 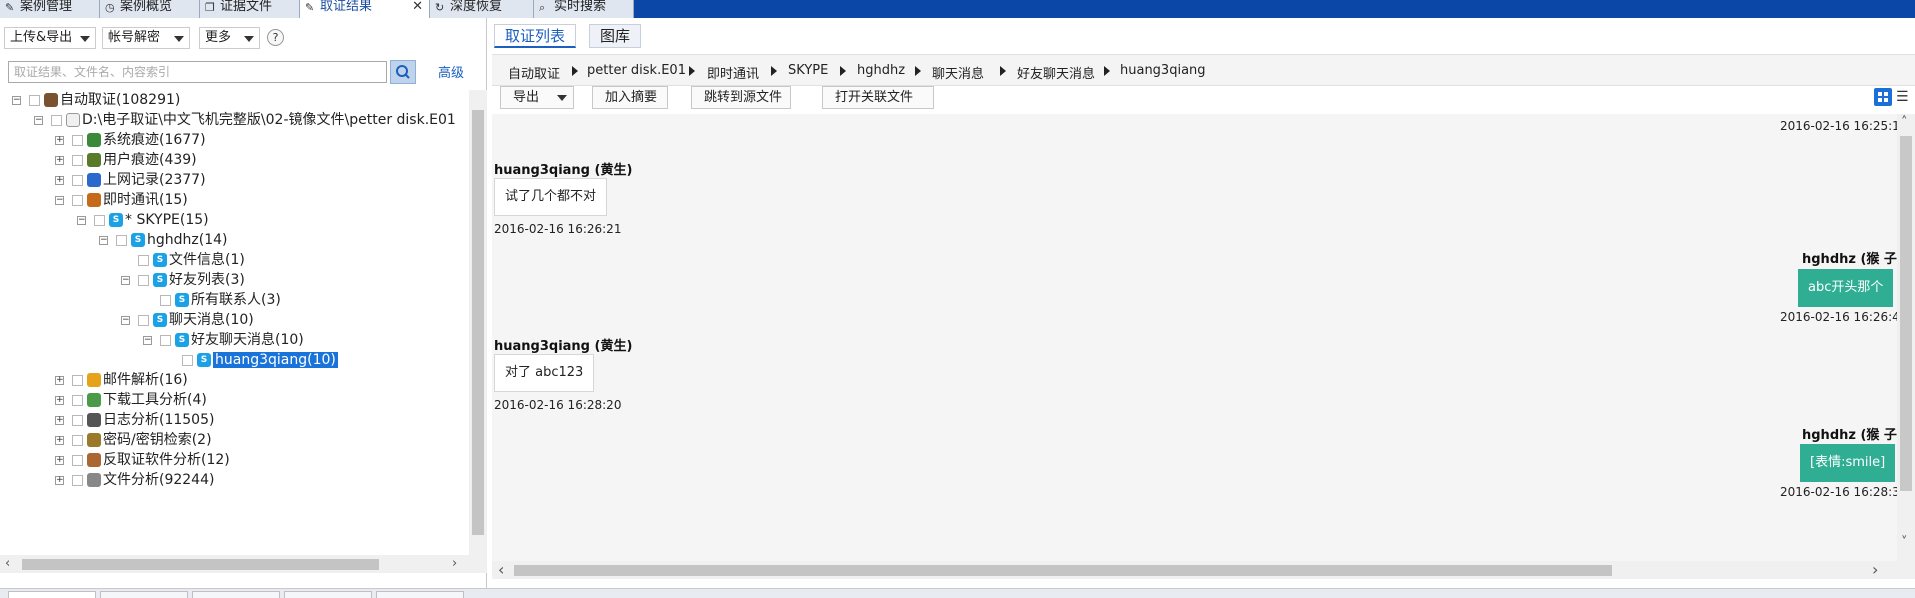 I want to click on tab-gallery: 图库, so click(x=615, y=36).